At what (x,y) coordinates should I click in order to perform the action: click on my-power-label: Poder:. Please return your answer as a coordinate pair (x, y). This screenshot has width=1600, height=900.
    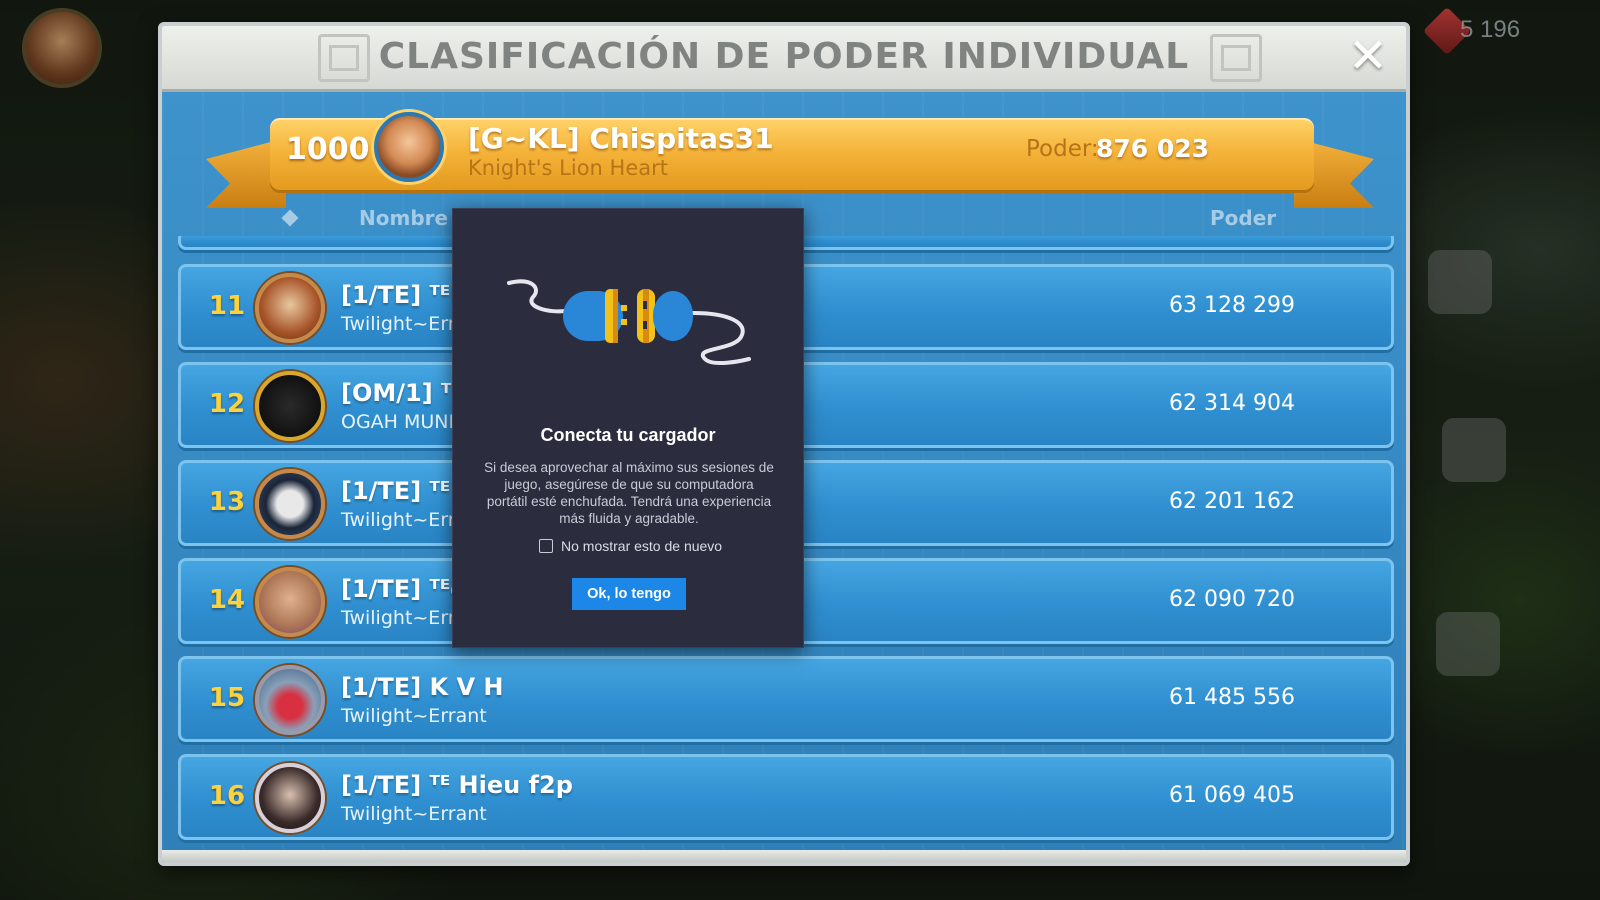
    Looking at the image, I should click on (1062, 149).